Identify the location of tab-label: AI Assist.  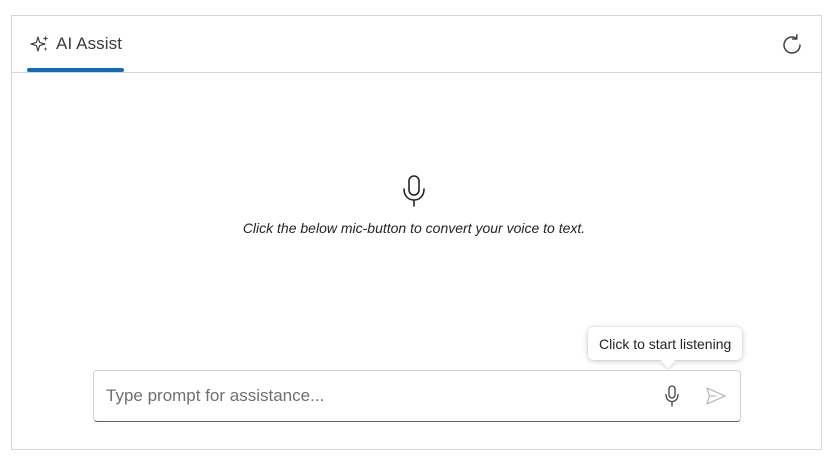
(89, 43).